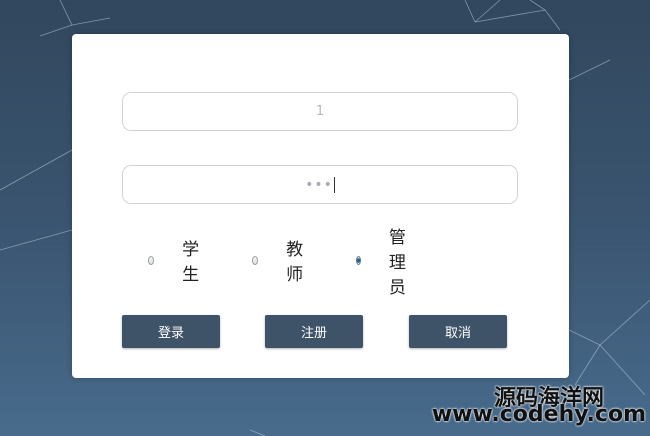  Describe the element at coordinates (538, 414) in the screenshot. I see `watermark-site-url: www.codehy.com` at that location.